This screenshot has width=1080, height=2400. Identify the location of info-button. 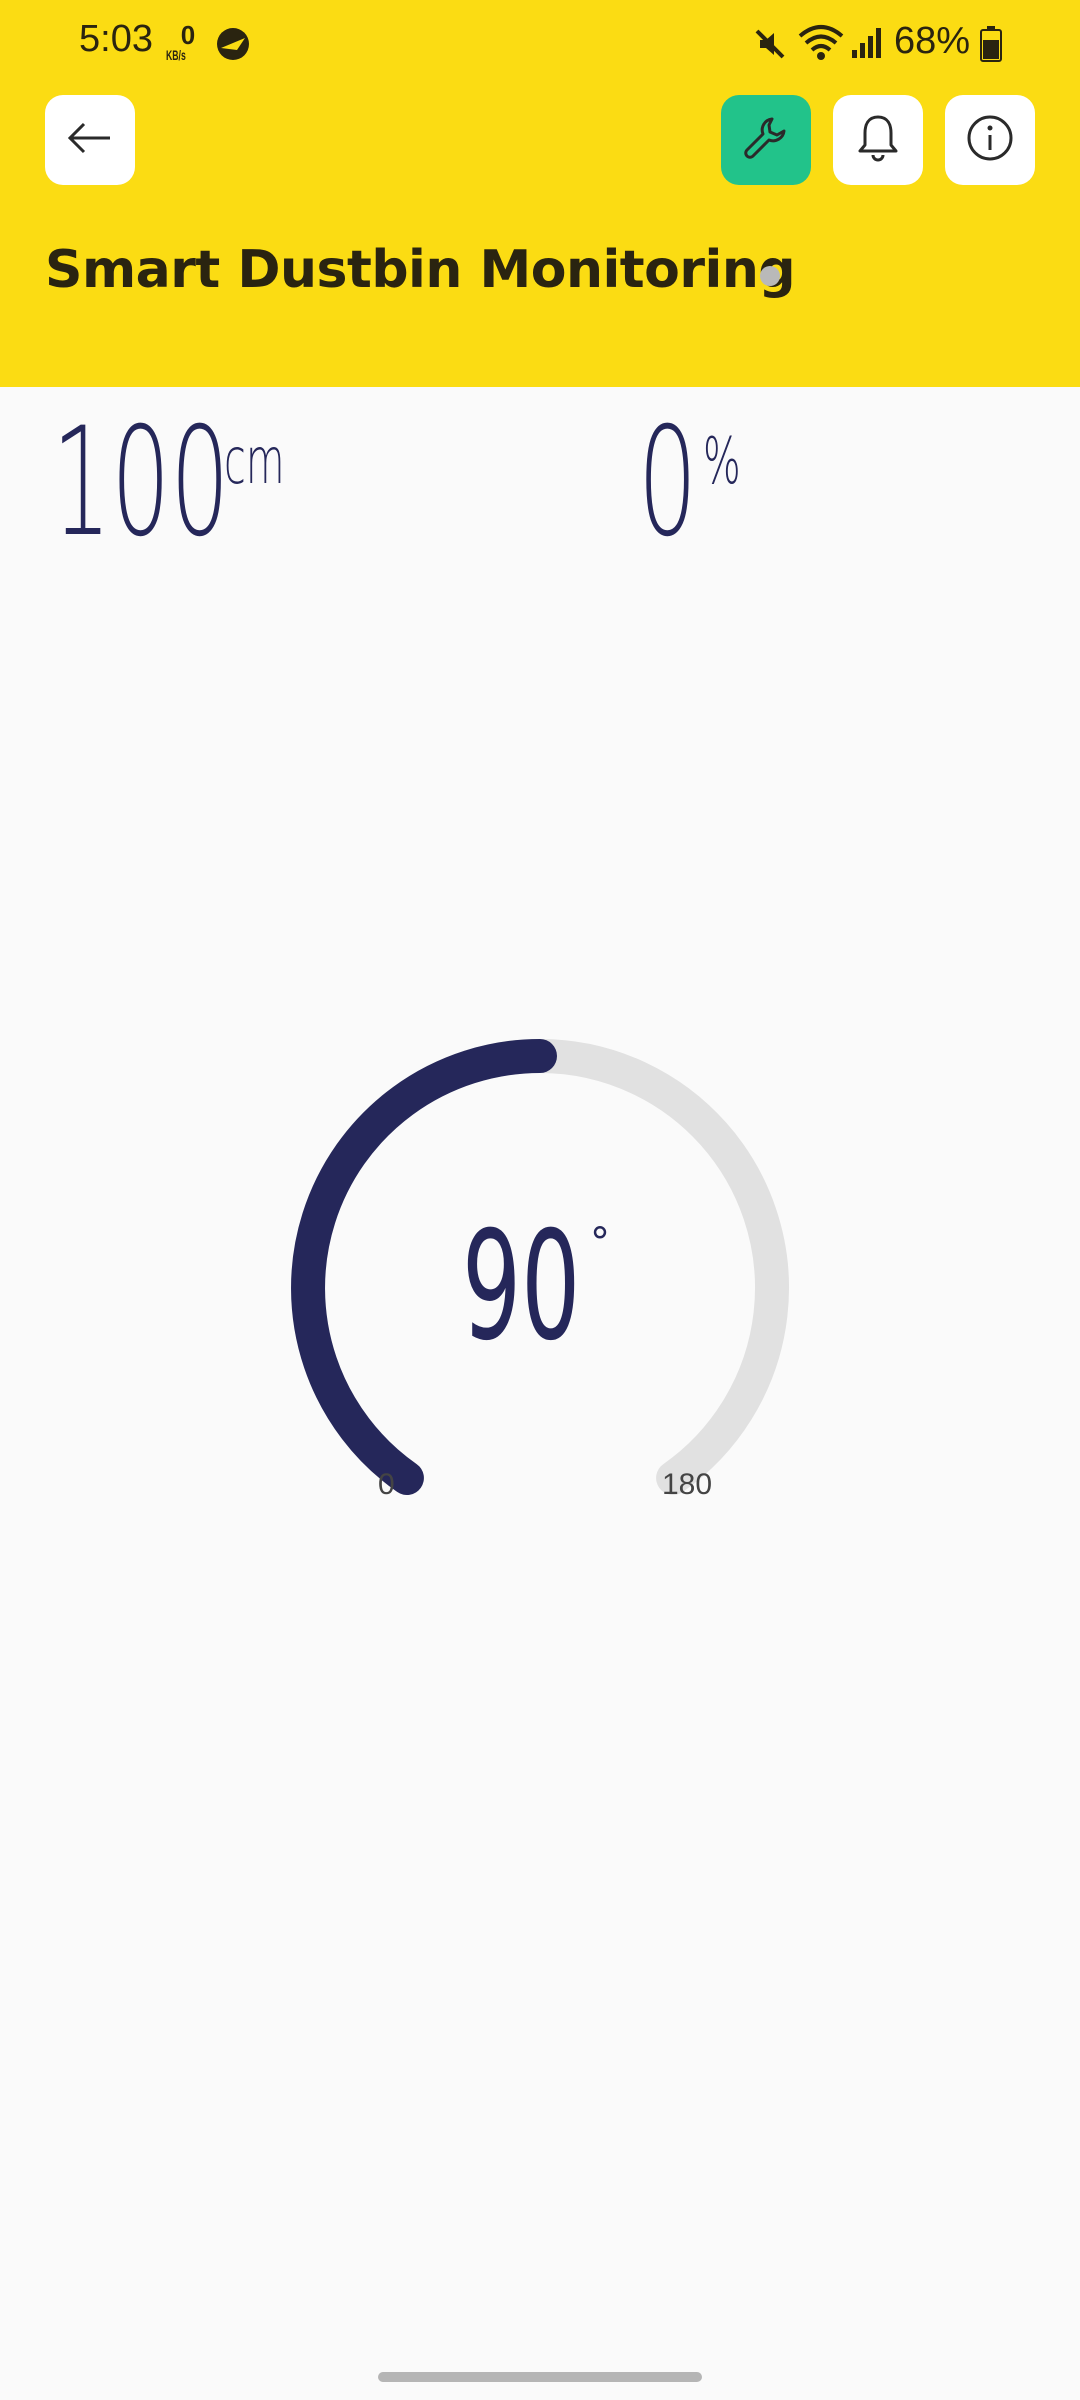
(990, 140).